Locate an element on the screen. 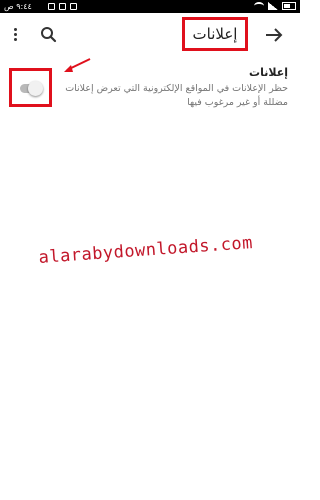  signal-icon is located at coordinates (273, 6).